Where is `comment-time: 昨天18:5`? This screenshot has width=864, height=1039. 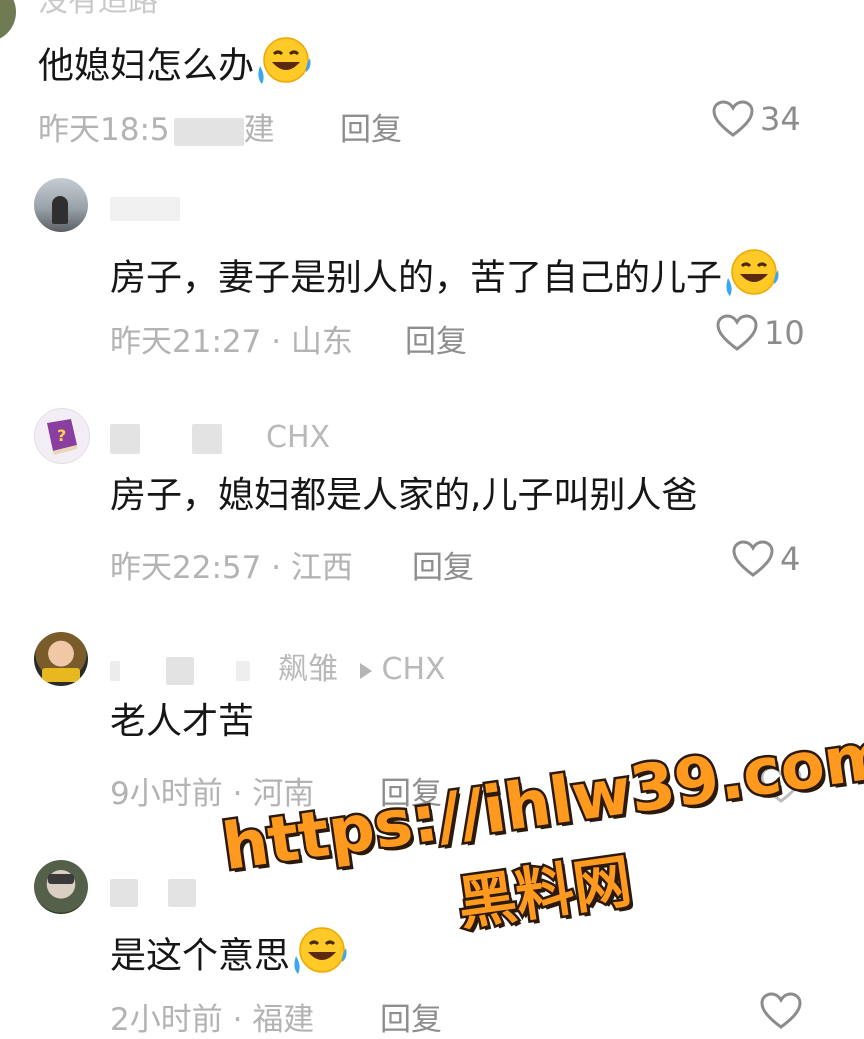
comment-time: 昨天18:5 is located at coordinates (104, 130).